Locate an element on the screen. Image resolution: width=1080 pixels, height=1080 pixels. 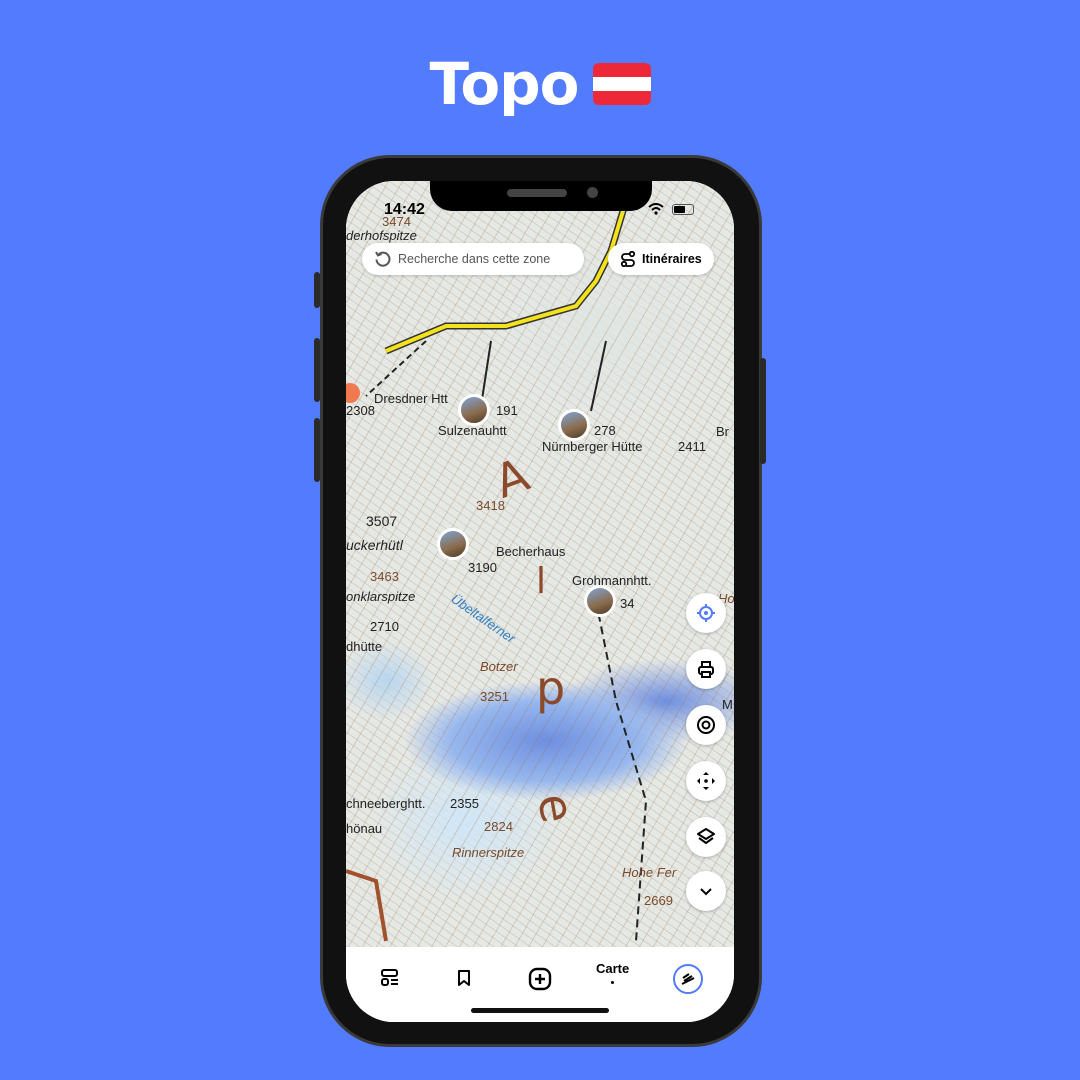
tab-map: Carte is located at coordinates (612, 972).